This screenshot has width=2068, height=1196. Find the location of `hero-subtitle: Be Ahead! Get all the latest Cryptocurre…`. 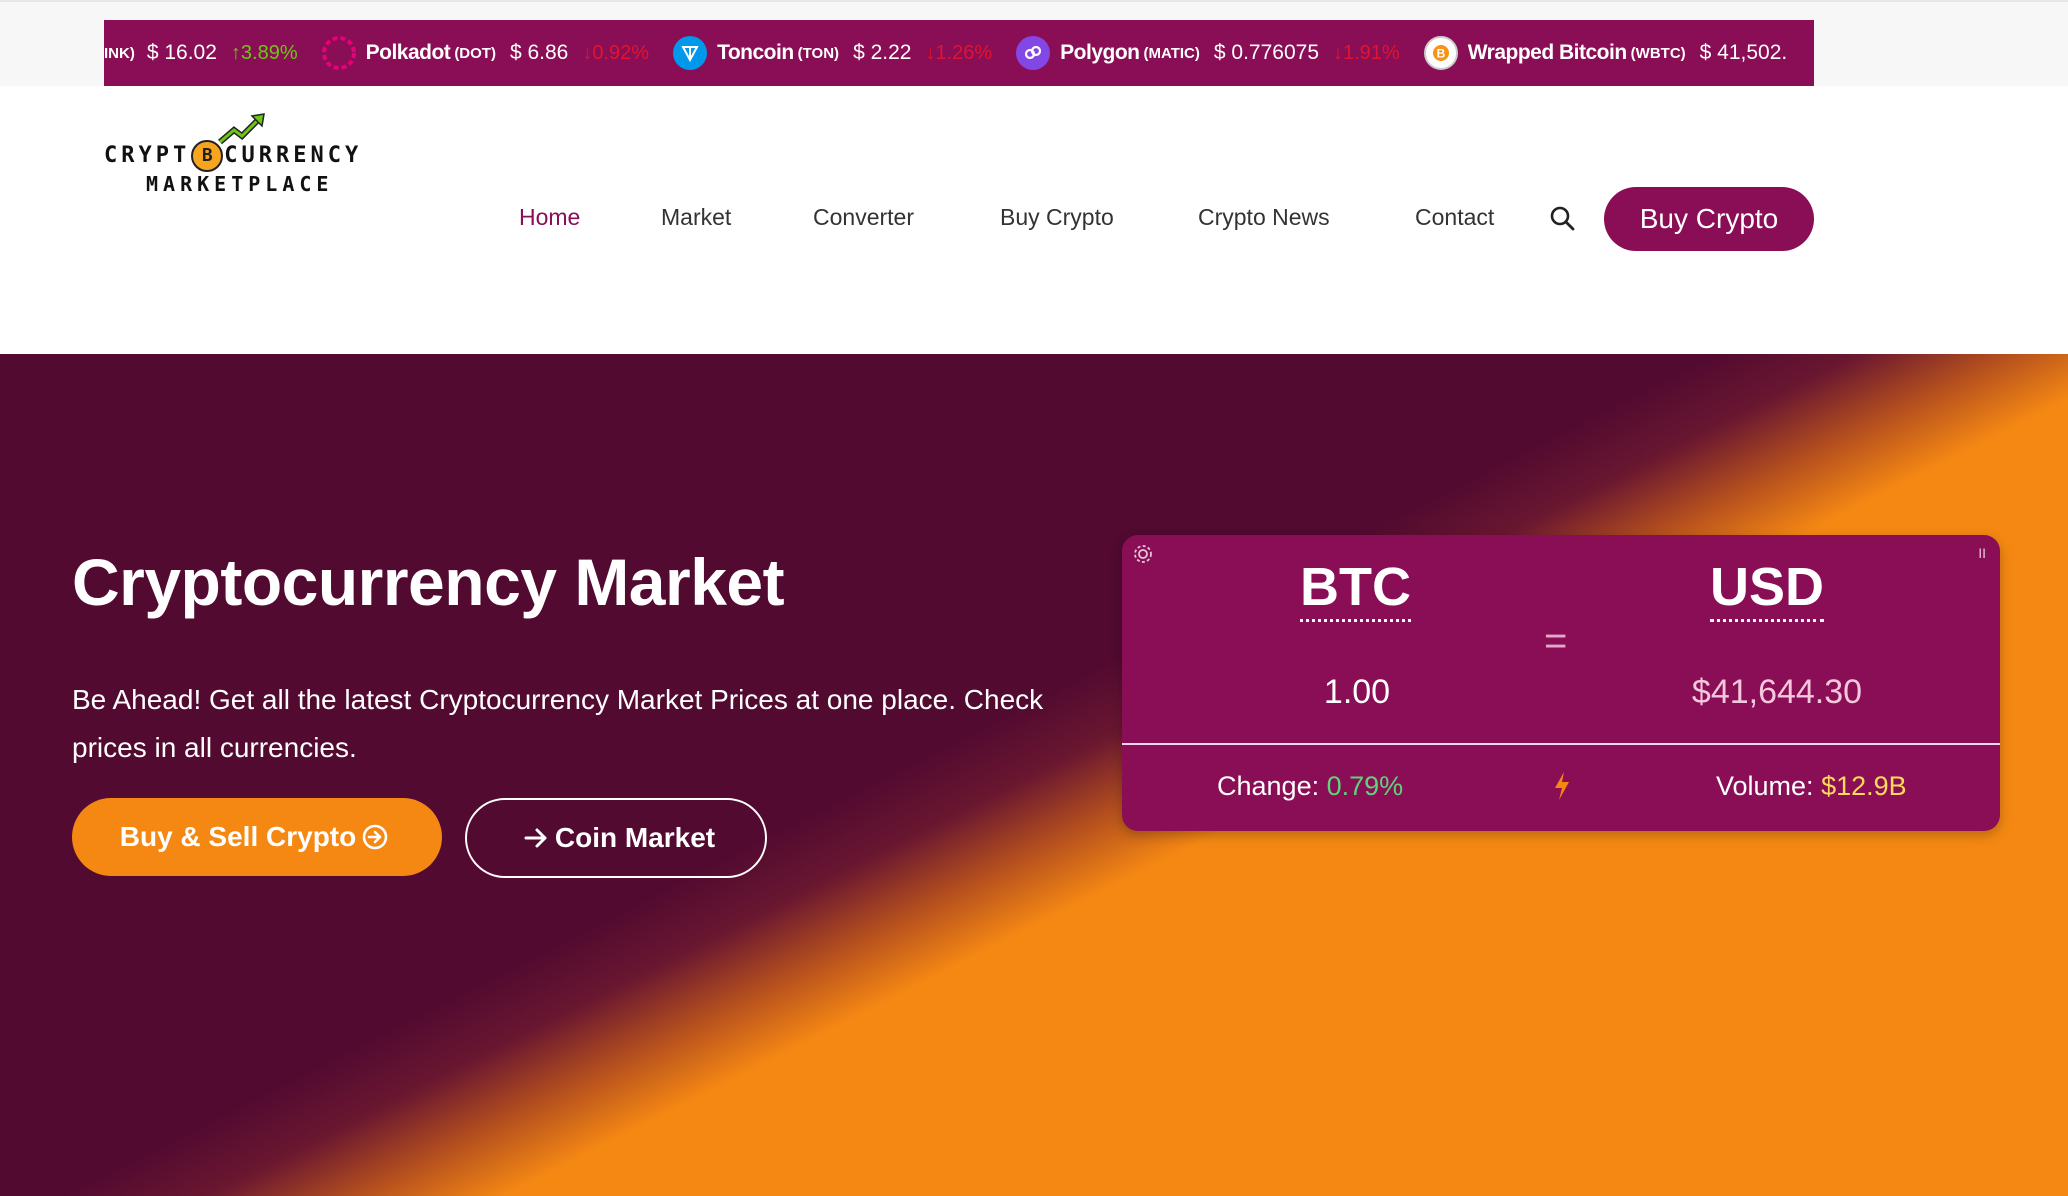

hero-subtitle: Be Ahead! Get all the latest Cryptocurre… is located at coordinates (558, 723).